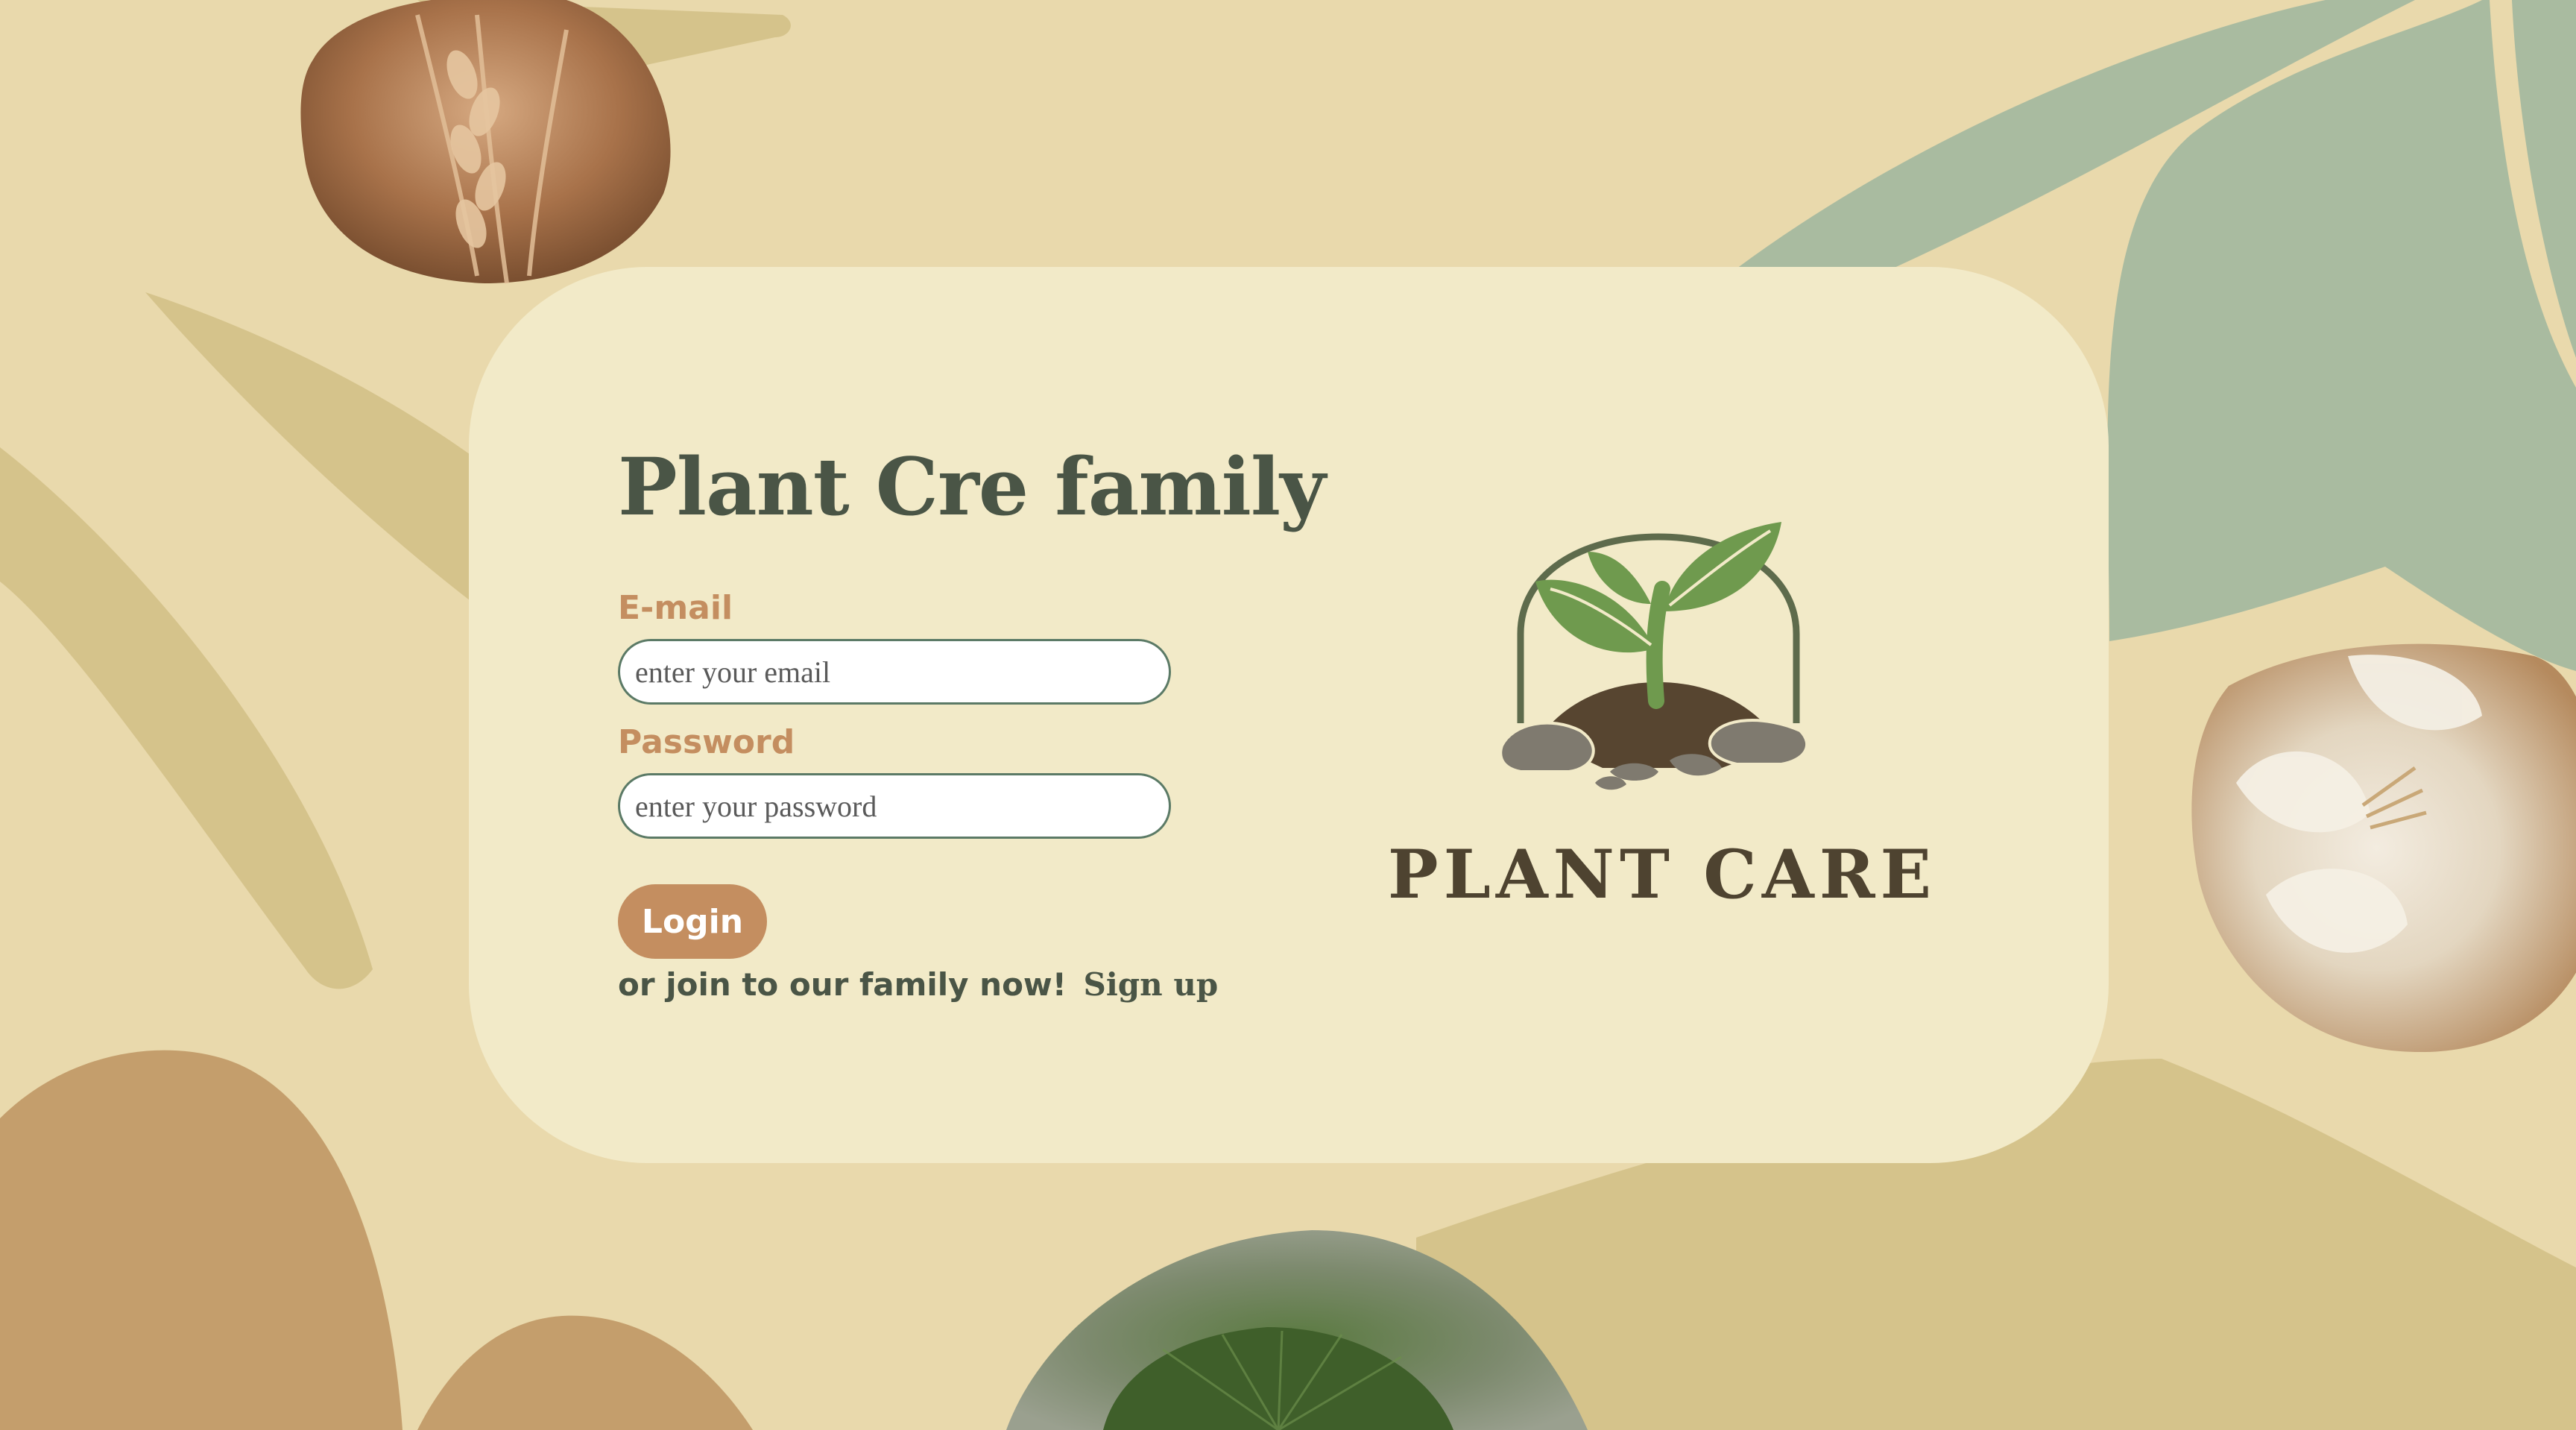 The height and width of the screenshot is (1430, 2576). What do you see at coordinates (1658, 645) in the screenshot?
I see `logo-stem` at bounding box center [1658, 645].